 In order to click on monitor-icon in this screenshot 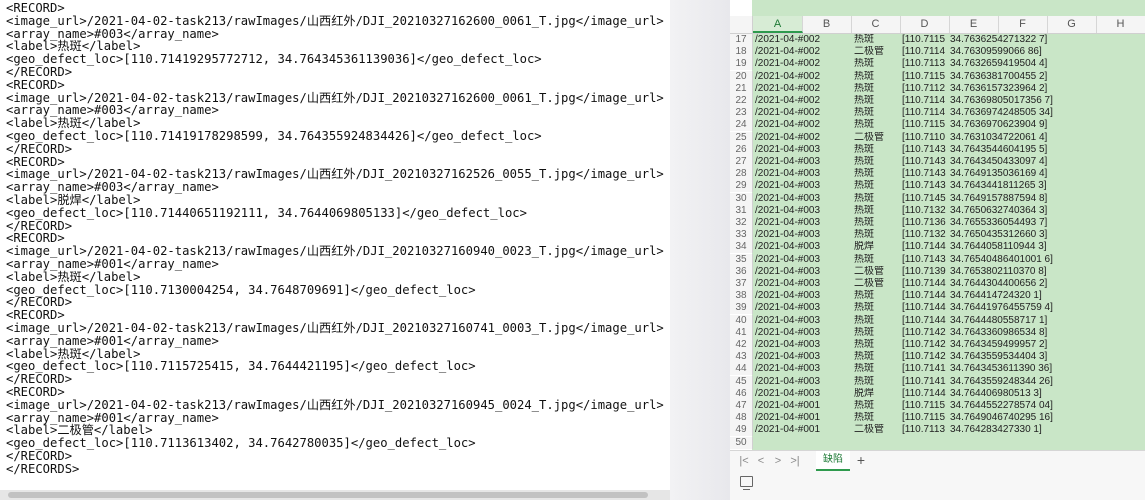, I will do `click(746, 483)`.